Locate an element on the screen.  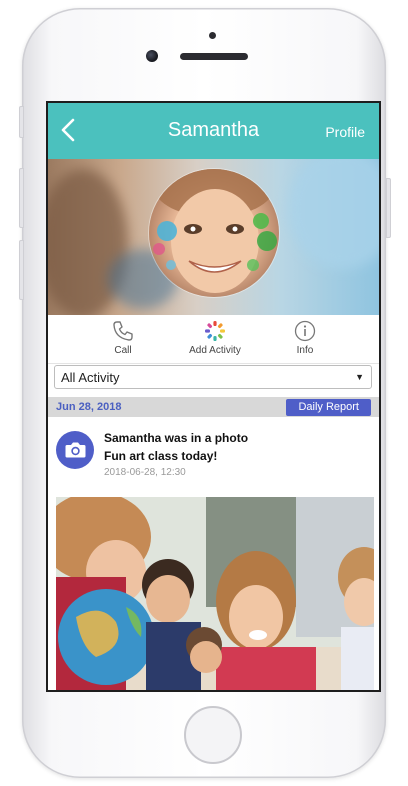
post-title: Samantha was in a photo is located at coordinates (176, 438).